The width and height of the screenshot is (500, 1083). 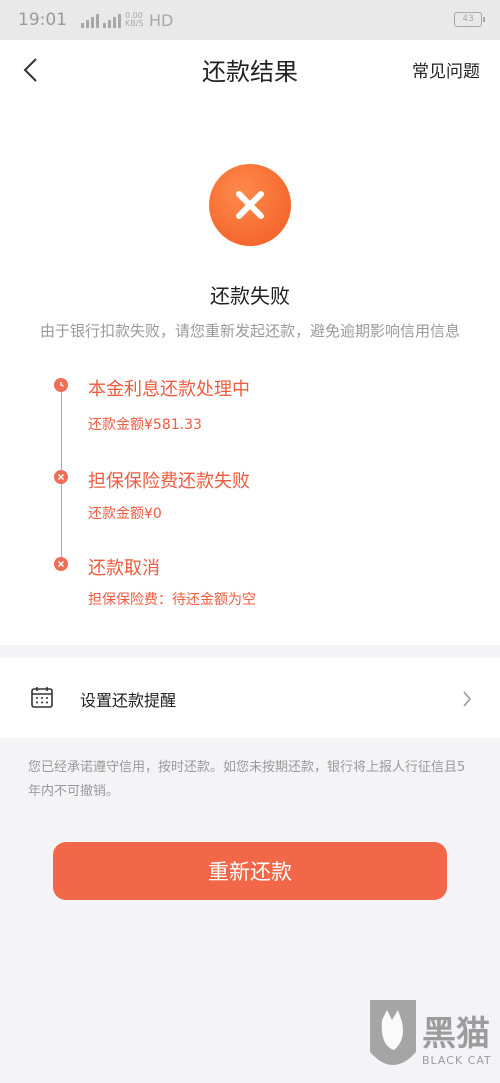 I want to click on signal-icon, so click(x=90, y=20).